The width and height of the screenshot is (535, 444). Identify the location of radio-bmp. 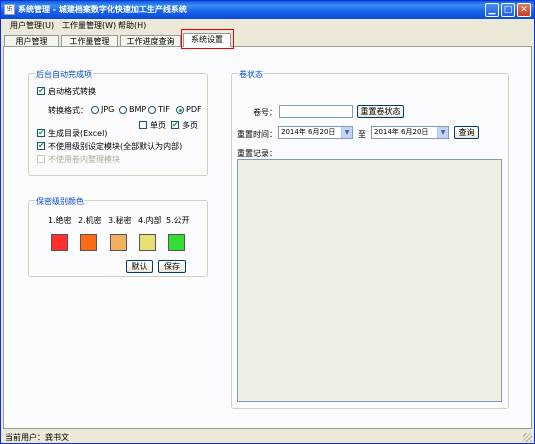
(123, 110).